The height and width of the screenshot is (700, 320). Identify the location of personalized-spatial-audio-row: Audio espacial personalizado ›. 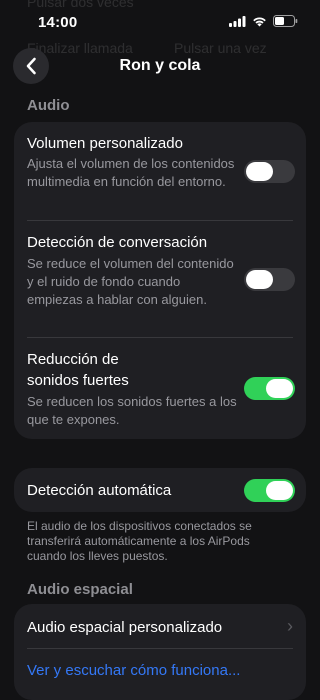
(160, 626).